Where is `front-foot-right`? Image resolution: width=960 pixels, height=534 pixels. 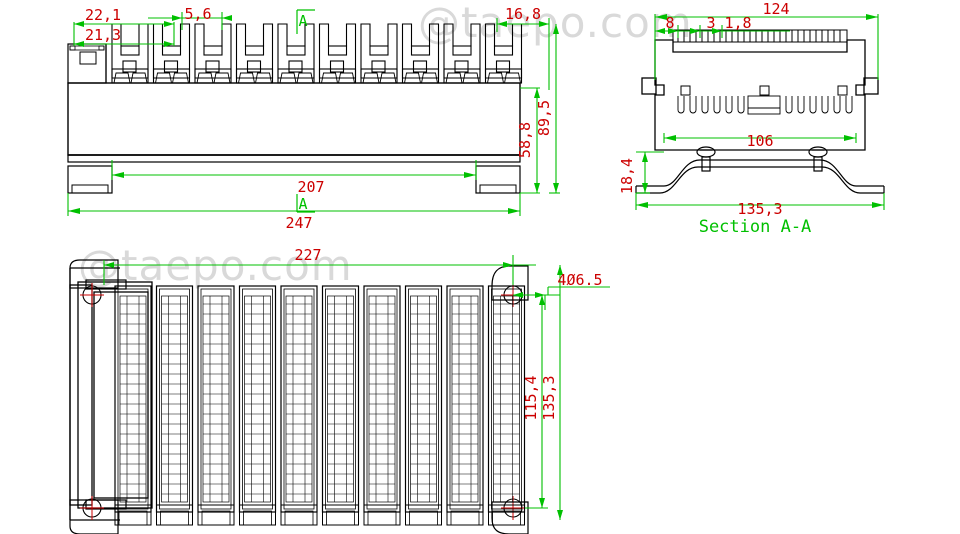
front-foot-right is located at coordinates (498, 179).